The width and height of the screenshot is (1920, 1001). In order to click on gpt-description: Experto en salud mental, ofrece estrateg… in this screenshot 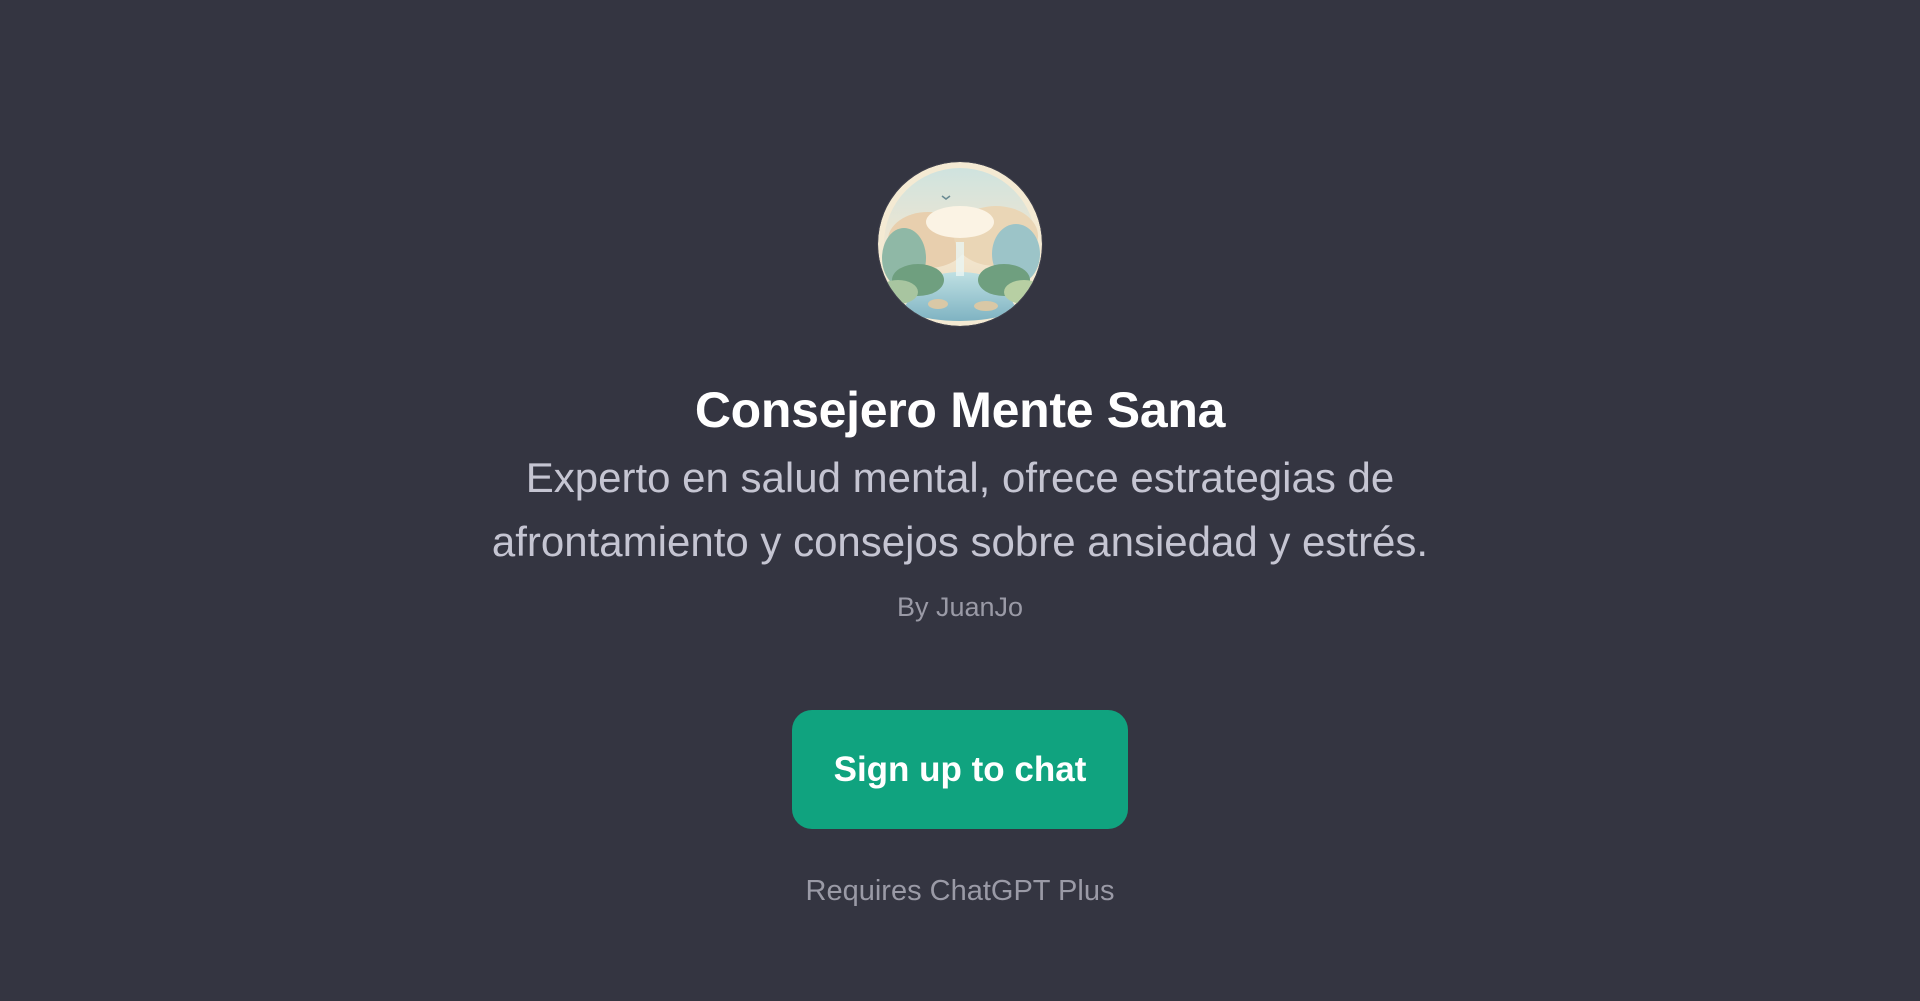, I will do `click(960, 510)`.